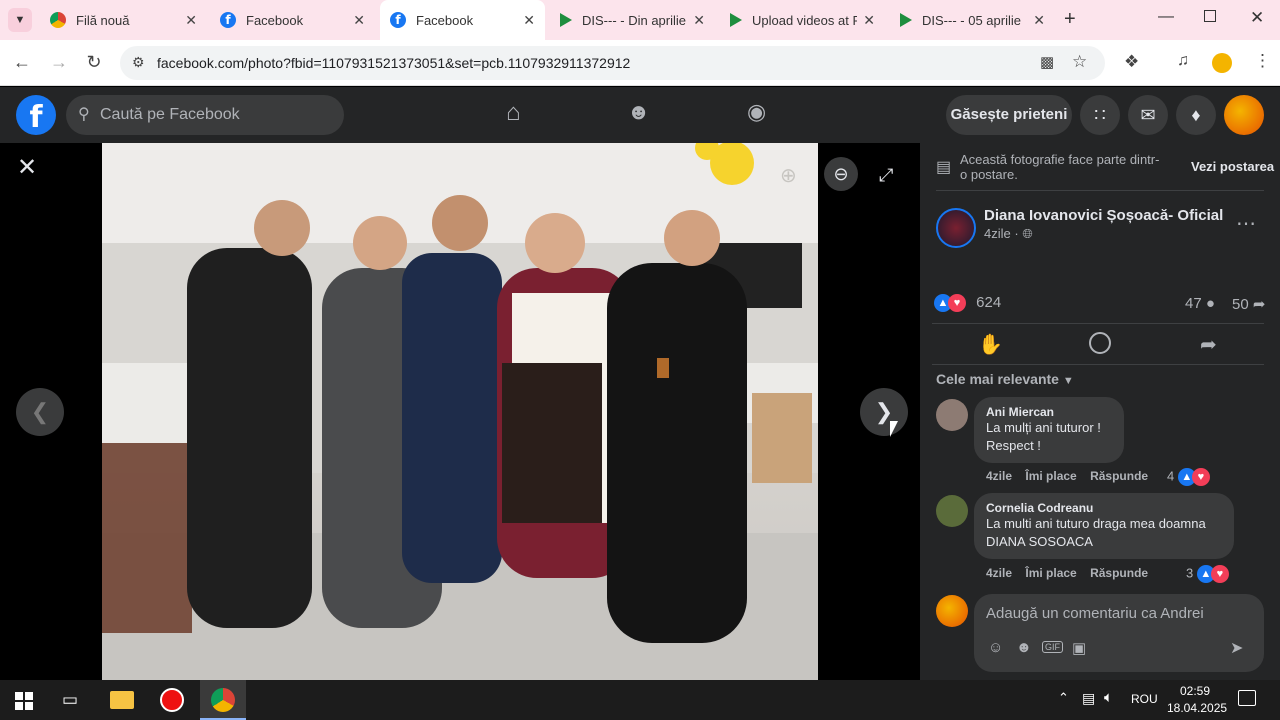  What do you see at coordinates (1009, 115) in the screenshot?
I see `find-friends-button: Găsește prieteni` at bounding box center [1009, 115].